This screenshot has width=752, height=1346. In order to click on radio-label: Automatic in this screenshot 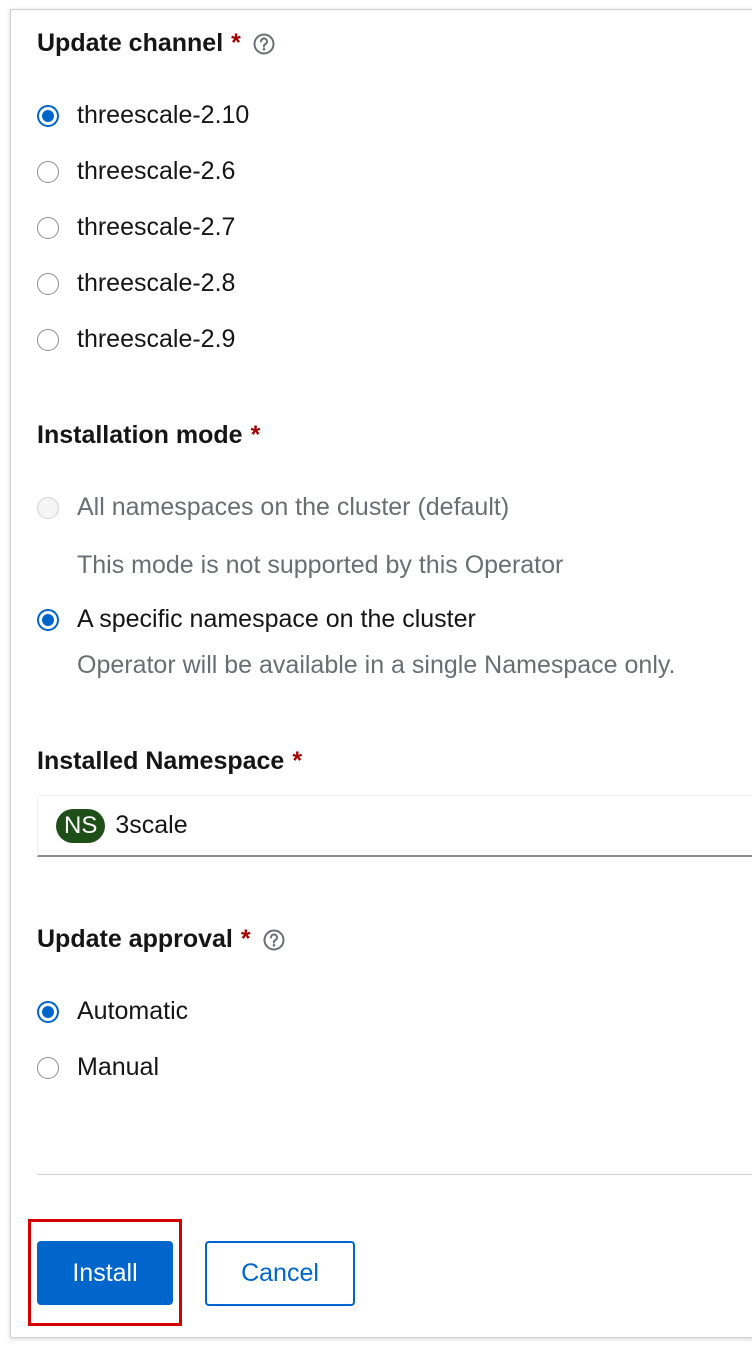, I will do `click(133, 1011)`.